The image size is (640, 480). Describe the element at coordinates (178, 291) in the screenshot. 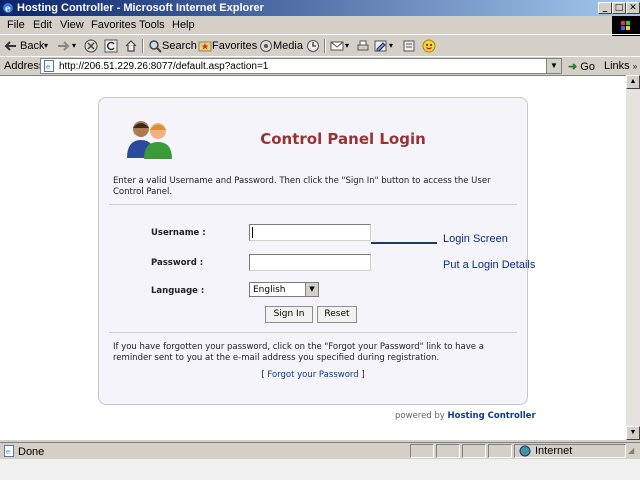

I see `language-label: Language :` at that location.